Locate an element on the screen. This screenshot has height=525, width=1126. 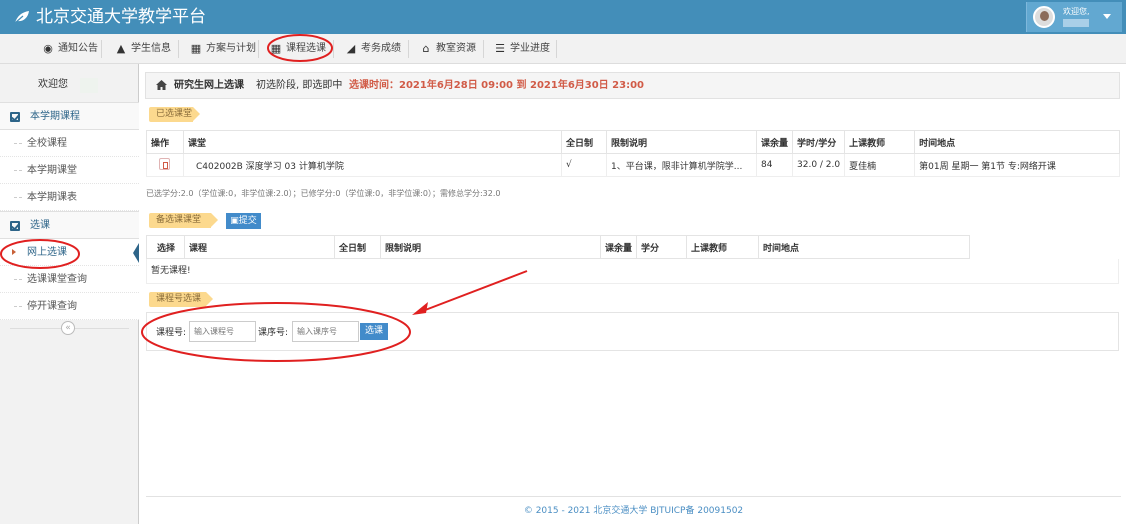
course-number-label: 课程号: is located at coordinates (171, 333).